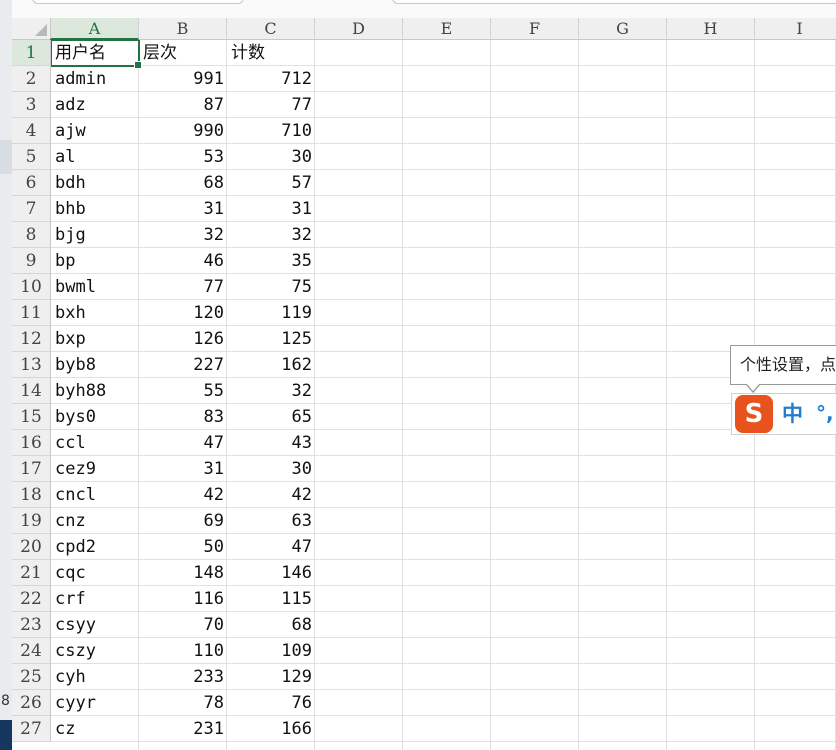 This screenshot has height=750, width=836. Describe the element at coordinates (181, 573) in the screenshot. I see `cell-level: 148` at that location.